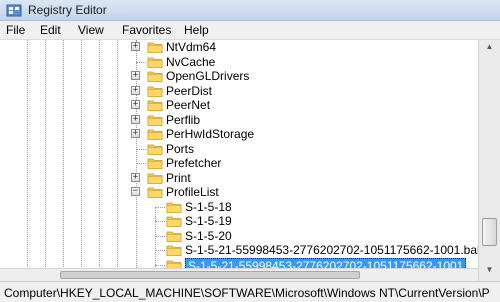 This screenshot has width=500, height=302. I want to click on tree-item-label: S-1-5-20, so click(208, 235).